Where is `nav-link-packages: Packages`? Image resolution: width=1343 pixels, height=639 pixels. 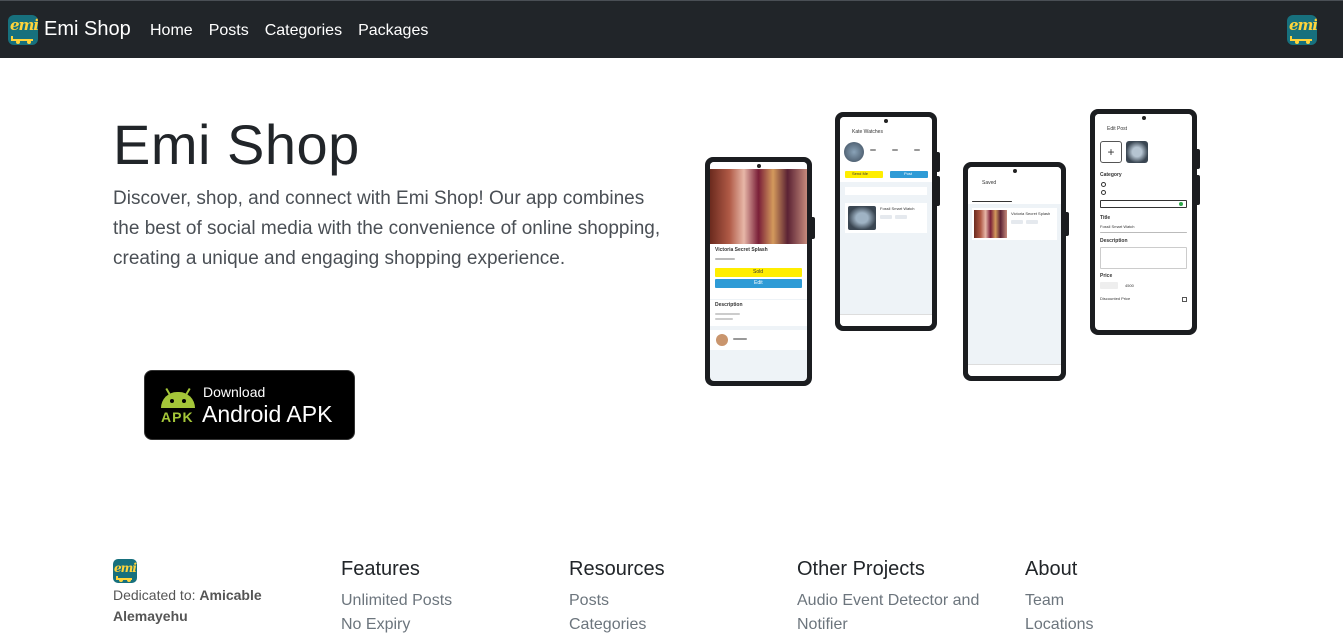
nav-link-packages: Packages is located at coordinates (393, 31).